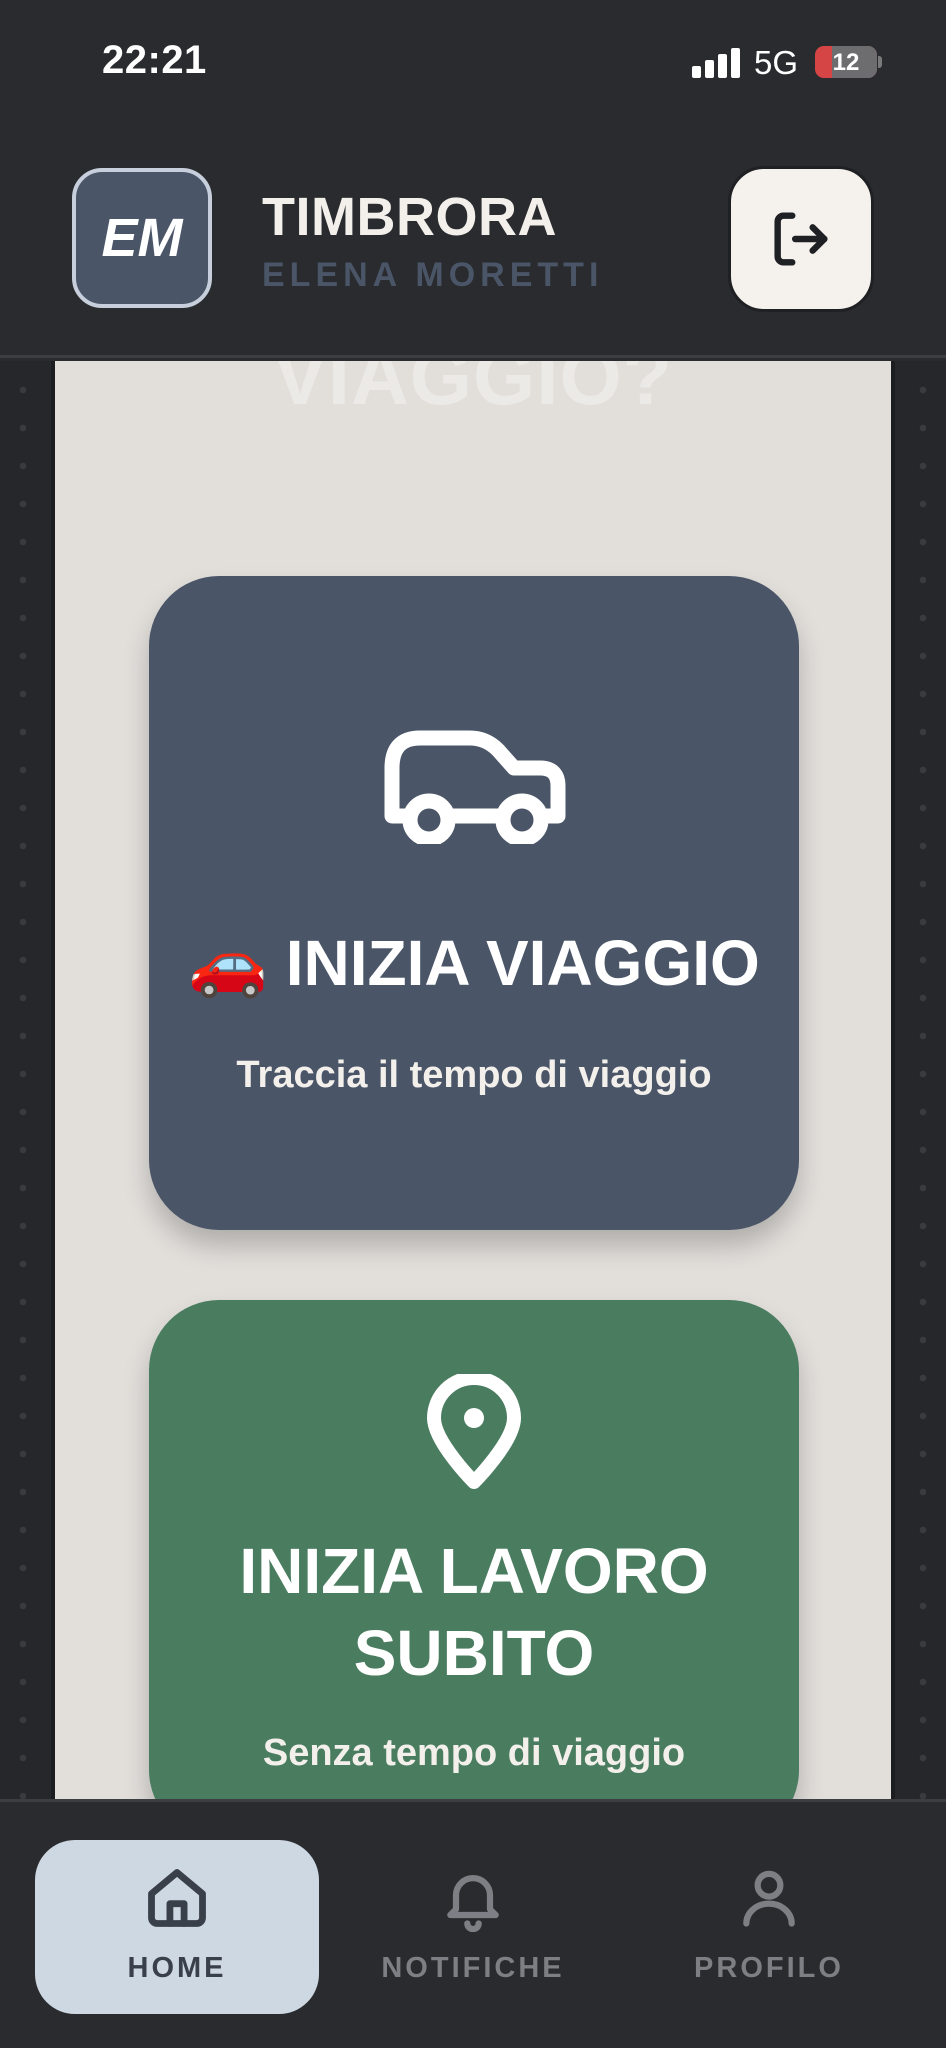  What do you see at coordinates (474, 963) in the screenshot?
I see `start-travel-title: 🚗 INIZIA VIAGGIO` at bounding box center [474, 963].